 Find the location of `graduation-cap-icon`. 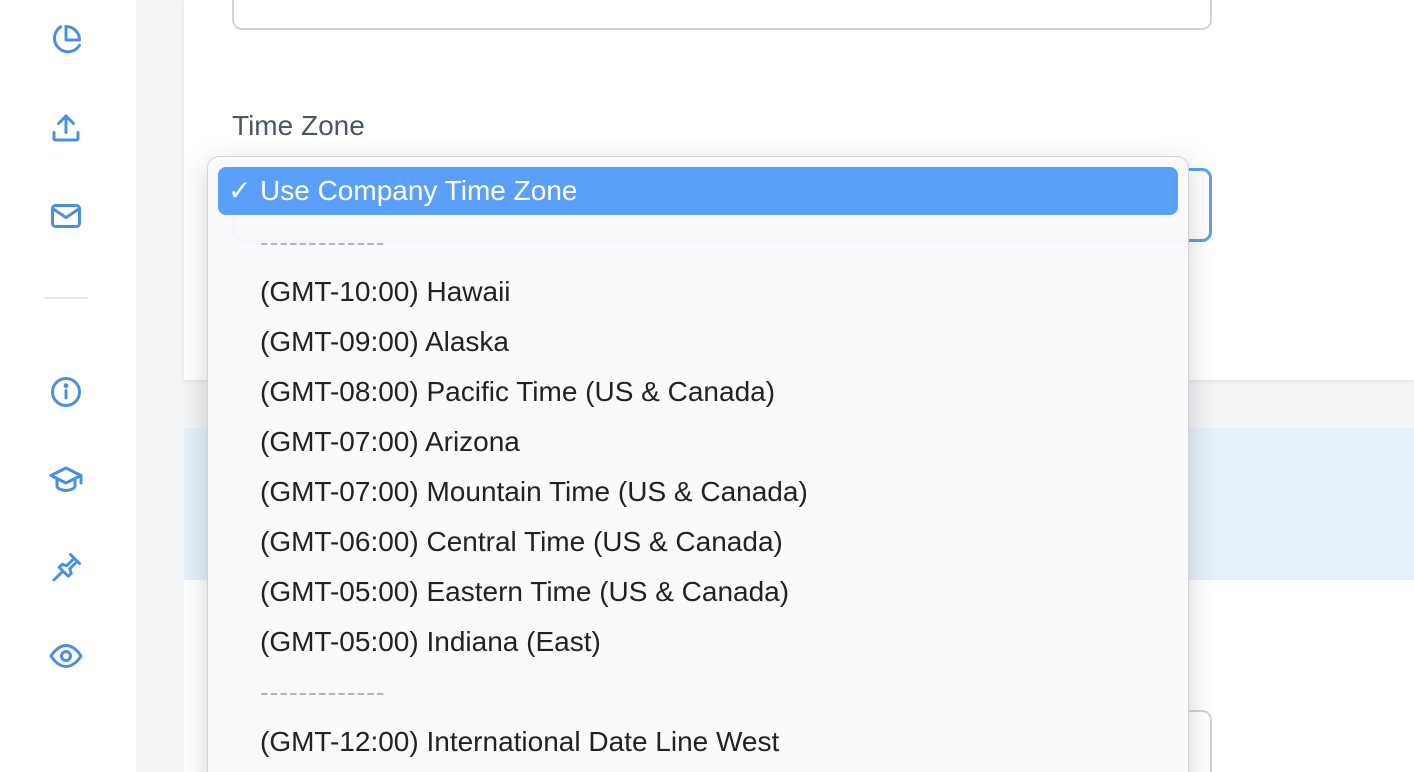

graduation-cap-icon is located at coordinates (66, 480).